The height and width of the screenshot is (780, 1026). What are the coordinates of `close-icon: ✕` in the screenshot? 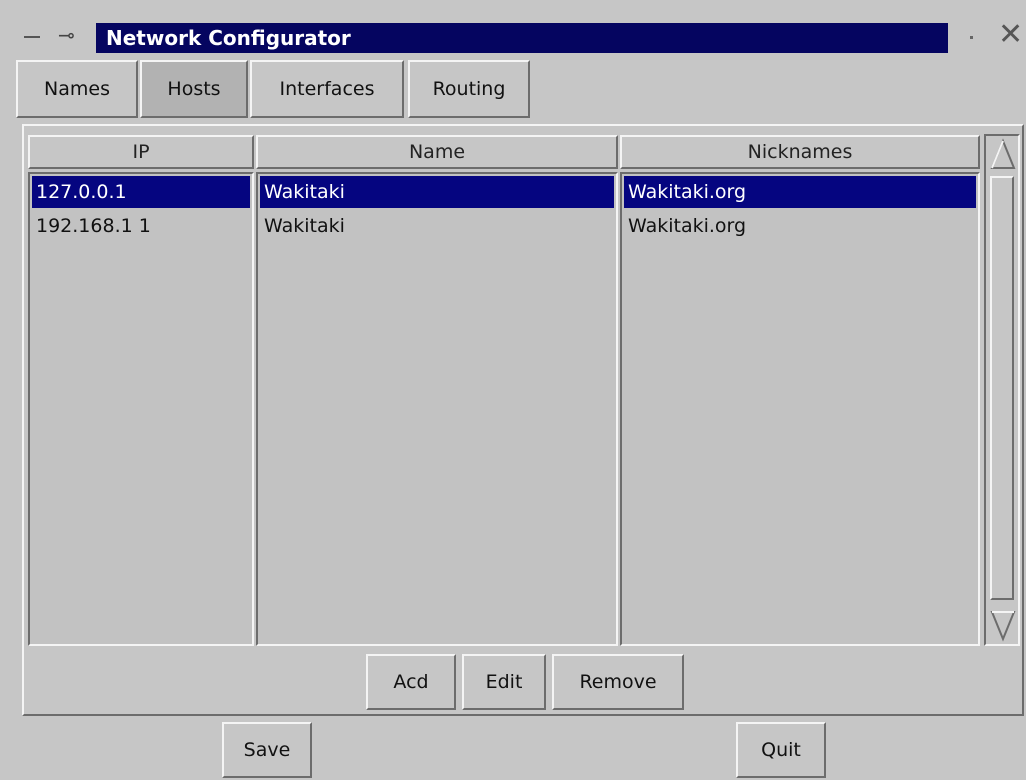 It's located at (1010, 35).